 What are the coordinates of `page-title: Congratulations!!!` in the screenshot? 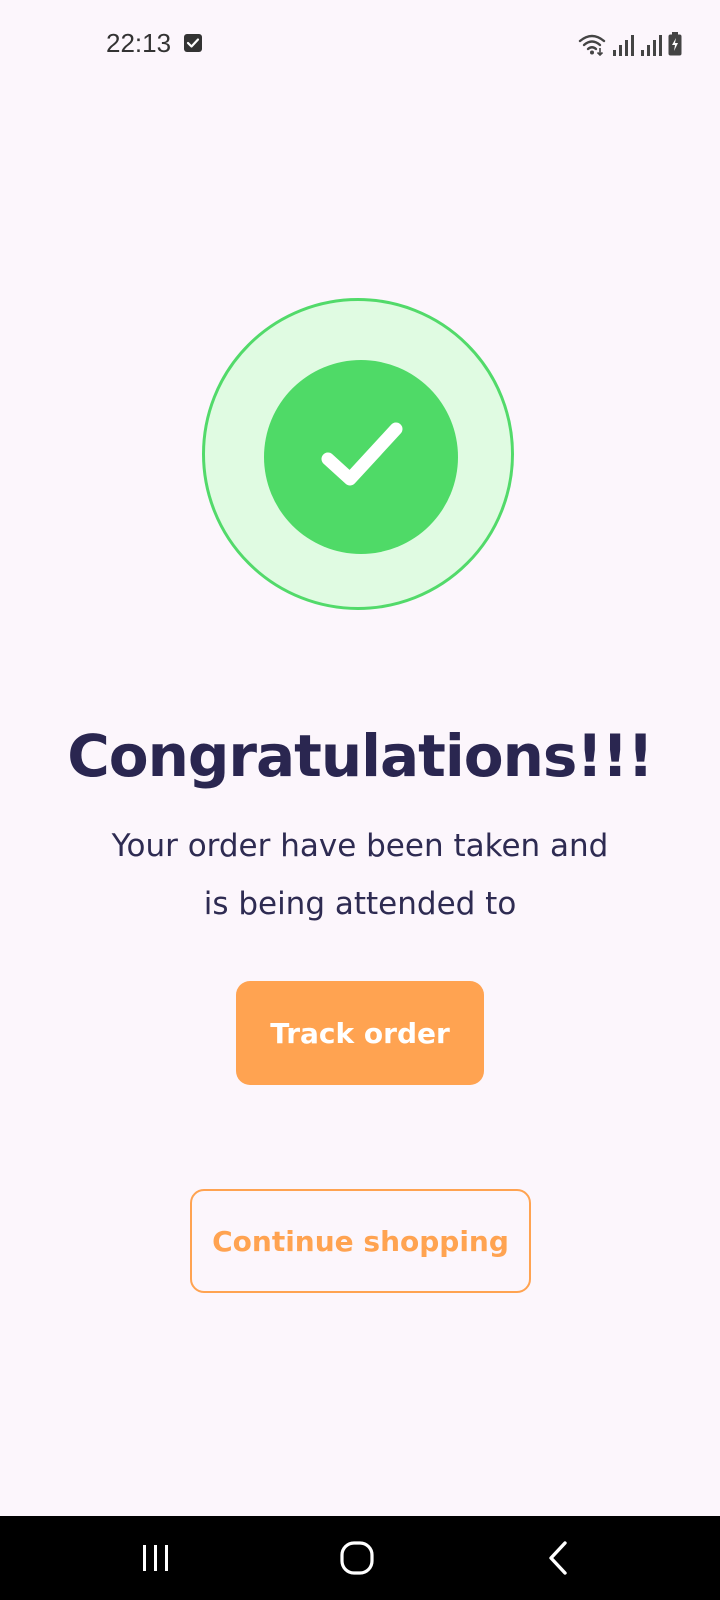 It's located at (360, 756).